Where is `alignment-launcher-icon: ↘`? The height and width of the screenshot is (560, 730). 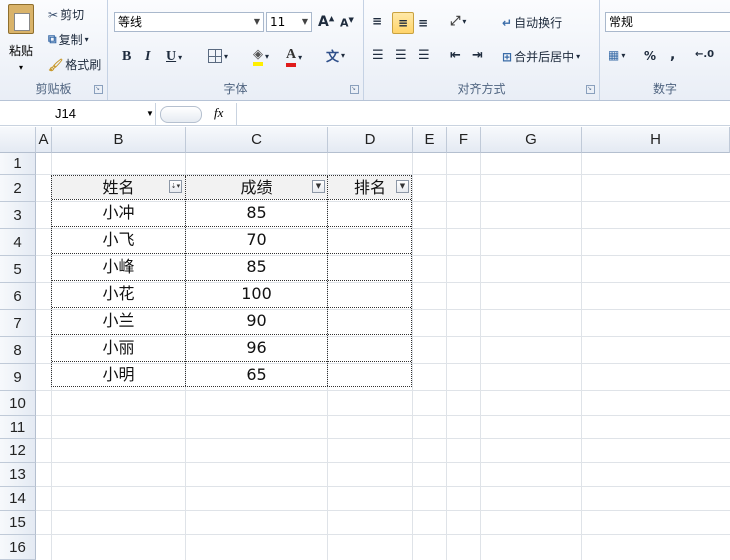
alignment-launcher-icon: ↘ is located at coordinates (590, 89).